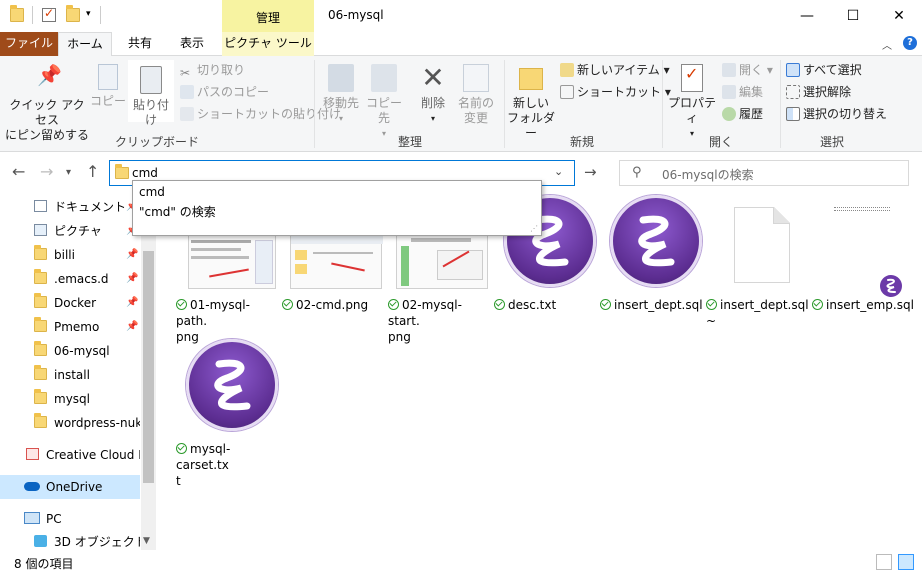  What do you see at coordinates (70, 423) in the screenshot?
I see `sidebar-item-wordpress-nuk: wordpress-nuk` at bounding box center [70, 423].